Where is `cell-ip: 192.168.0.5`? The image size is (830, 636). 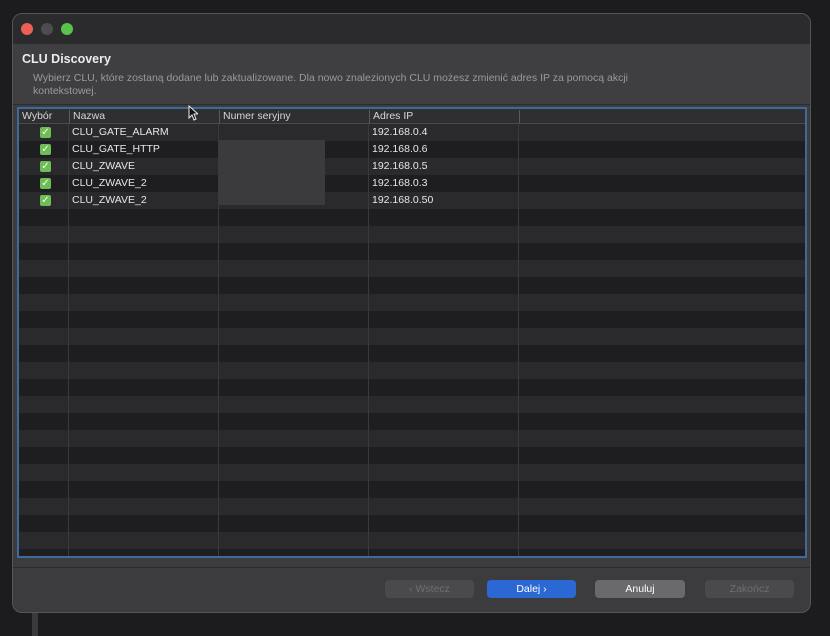
cell-ip: 192.168.0.5 is located at coordinates (400, 166).